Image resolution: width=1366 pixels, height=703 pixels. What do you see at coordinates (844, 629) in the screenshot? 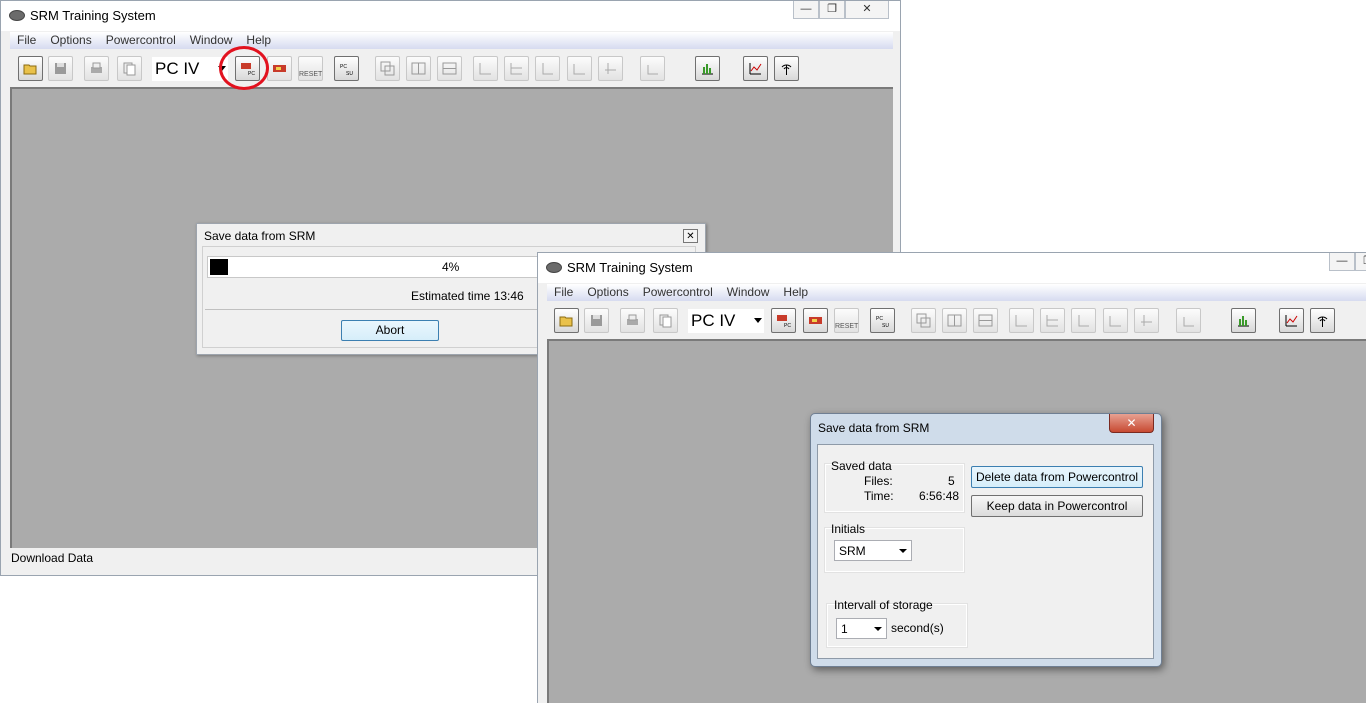
I see `interval-value: 1` at bounding box center [844, 629].